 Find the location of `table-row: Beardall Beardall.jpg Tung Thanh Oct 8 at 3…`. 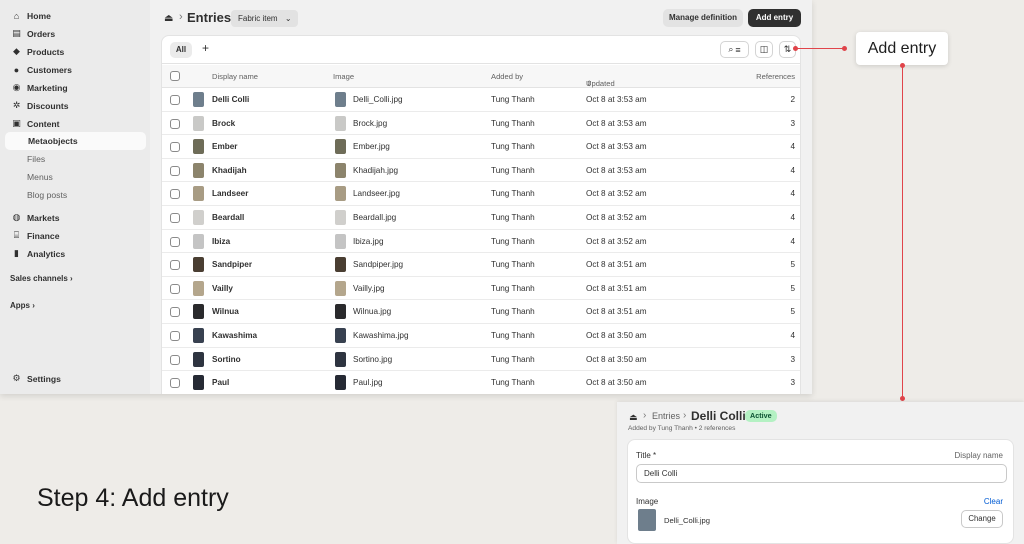

table-row: Beardall Beardall.jpg Tung Thanh Oct 8 at 3… is located at coordinates (481, 218).